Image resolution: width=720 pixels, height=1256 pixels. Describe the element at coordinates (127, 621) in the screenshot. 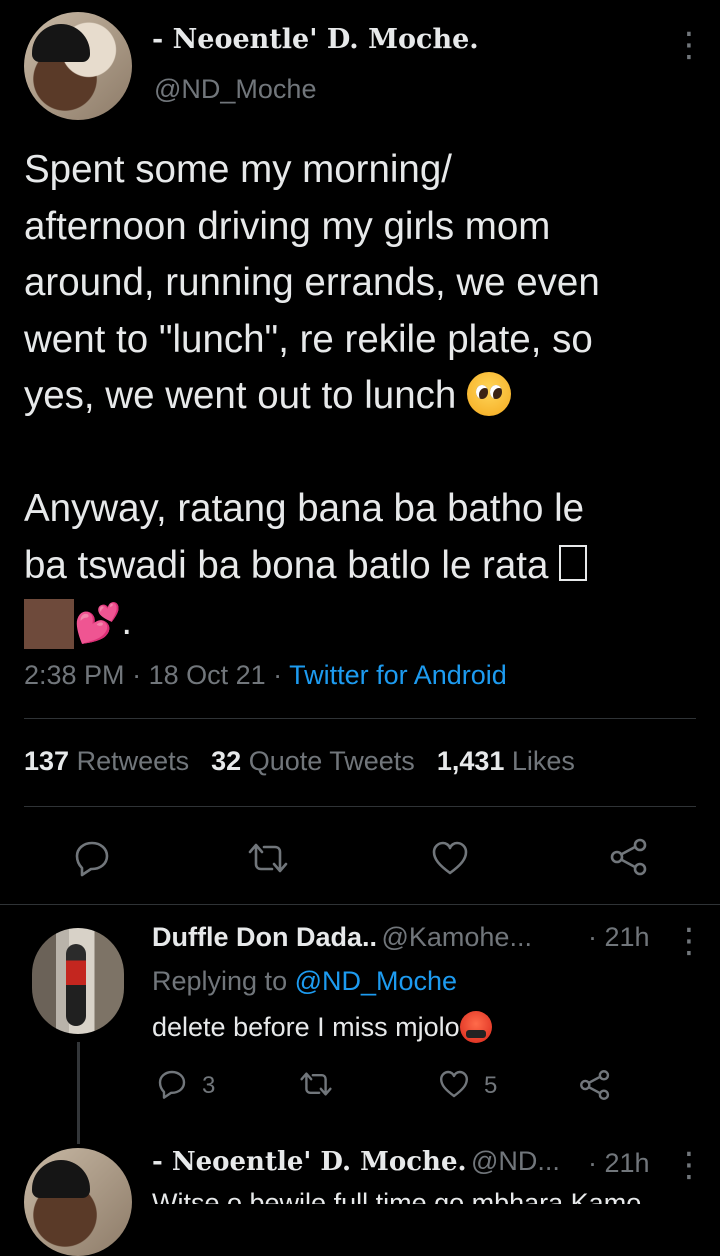

I see `tweet-text-period: .` at that location.